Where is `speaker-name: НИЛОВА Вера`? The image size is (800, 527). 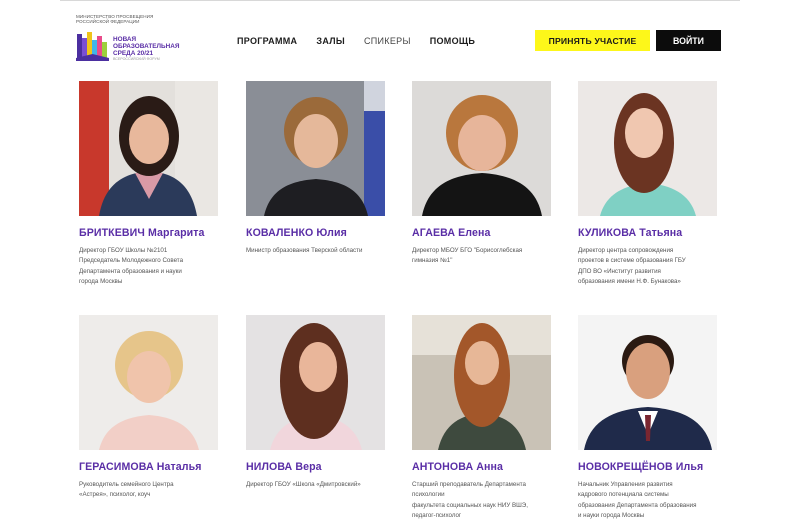
speaker-name: НИЛОВА Вера is located at coordinates (284, 467).